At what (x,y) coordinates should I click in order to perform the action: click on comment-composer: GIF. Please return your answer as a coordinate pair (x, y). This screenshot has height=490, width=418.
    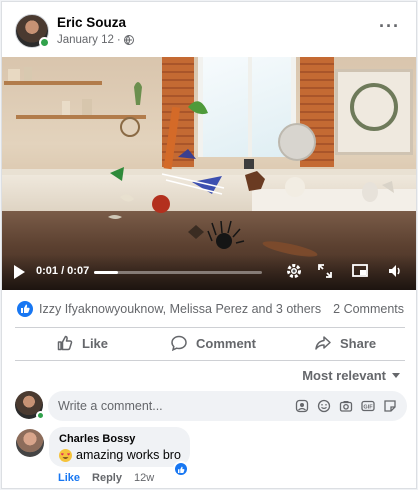
    Looking at the image, I should click on (211, 406).